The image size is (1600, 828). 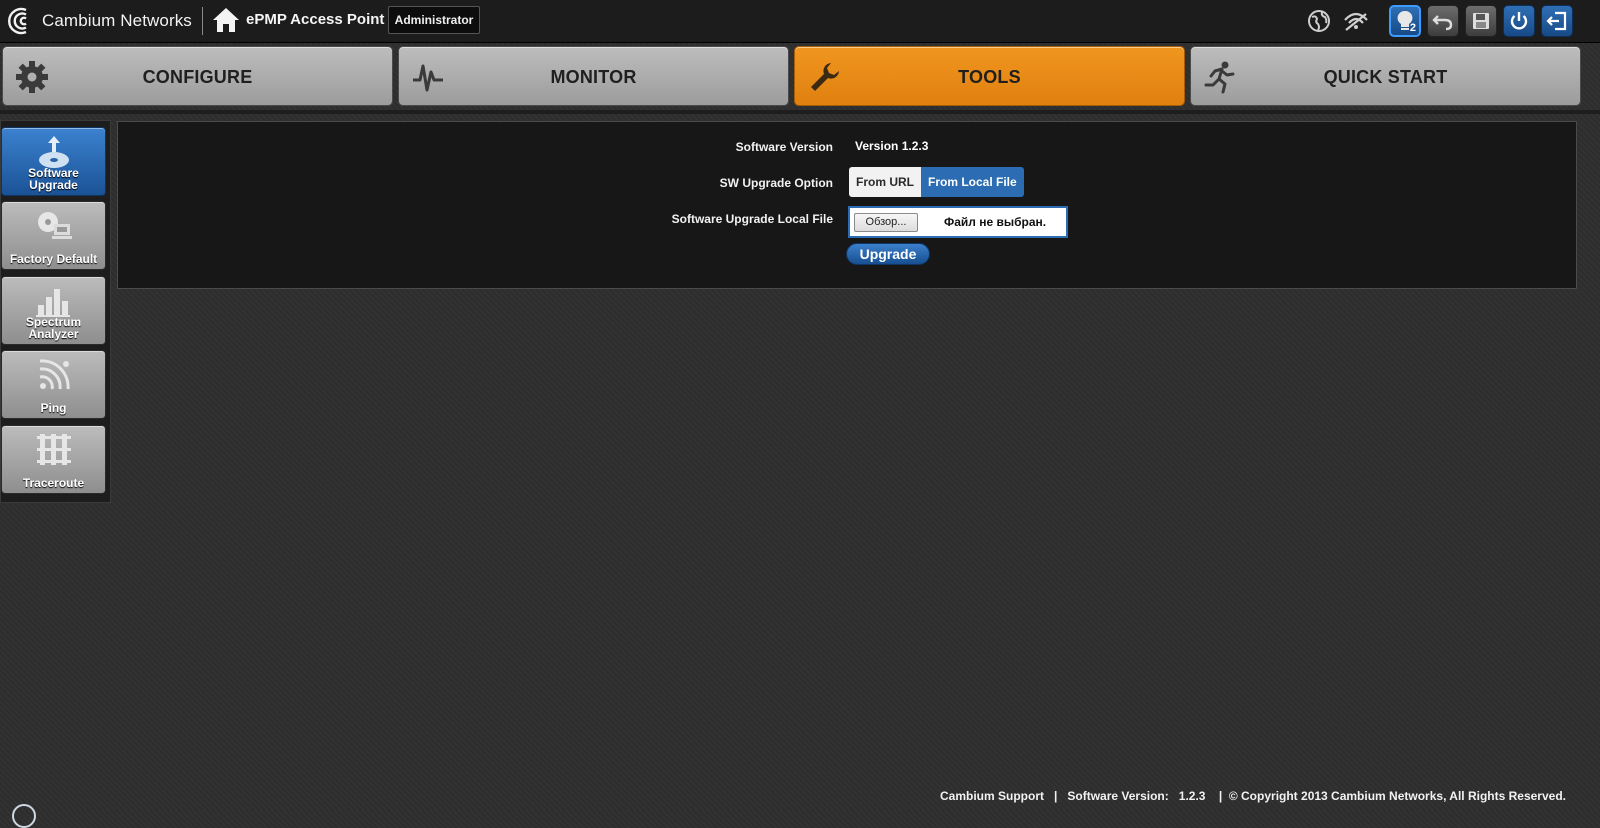 What do you see at coordinates (315, 19) in the screenshot?
I see `product-name: ePMP Access Point` at bounding box center [315, 19].